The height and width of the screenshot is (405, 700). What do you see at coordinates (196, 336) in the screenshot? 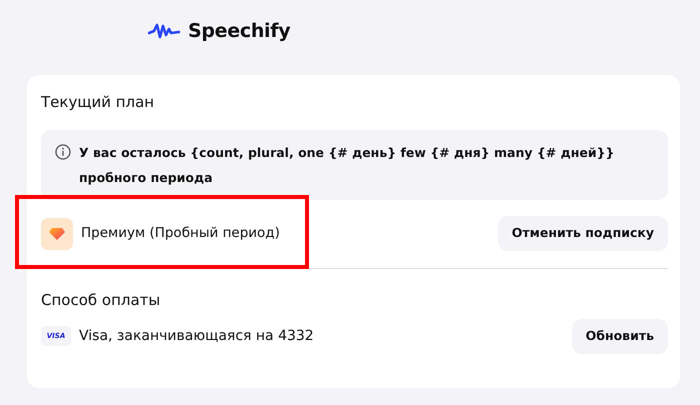
I see `card-info: Visa, заканчивающаяся на 4332` at bounding box center [196, 336].